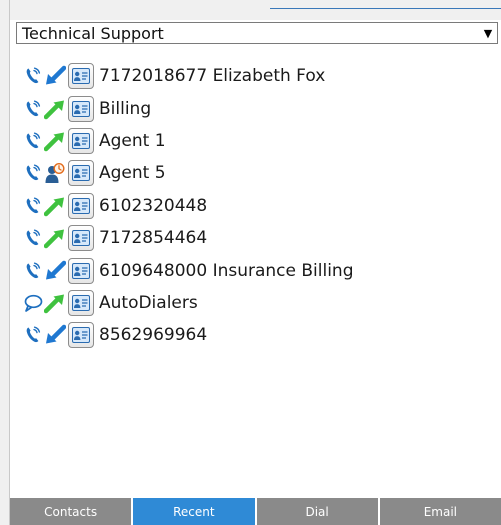  Describe the element at coordinates (257, 33) in the screenshot. I see `queue-select: Technical Support ▼` at that location.